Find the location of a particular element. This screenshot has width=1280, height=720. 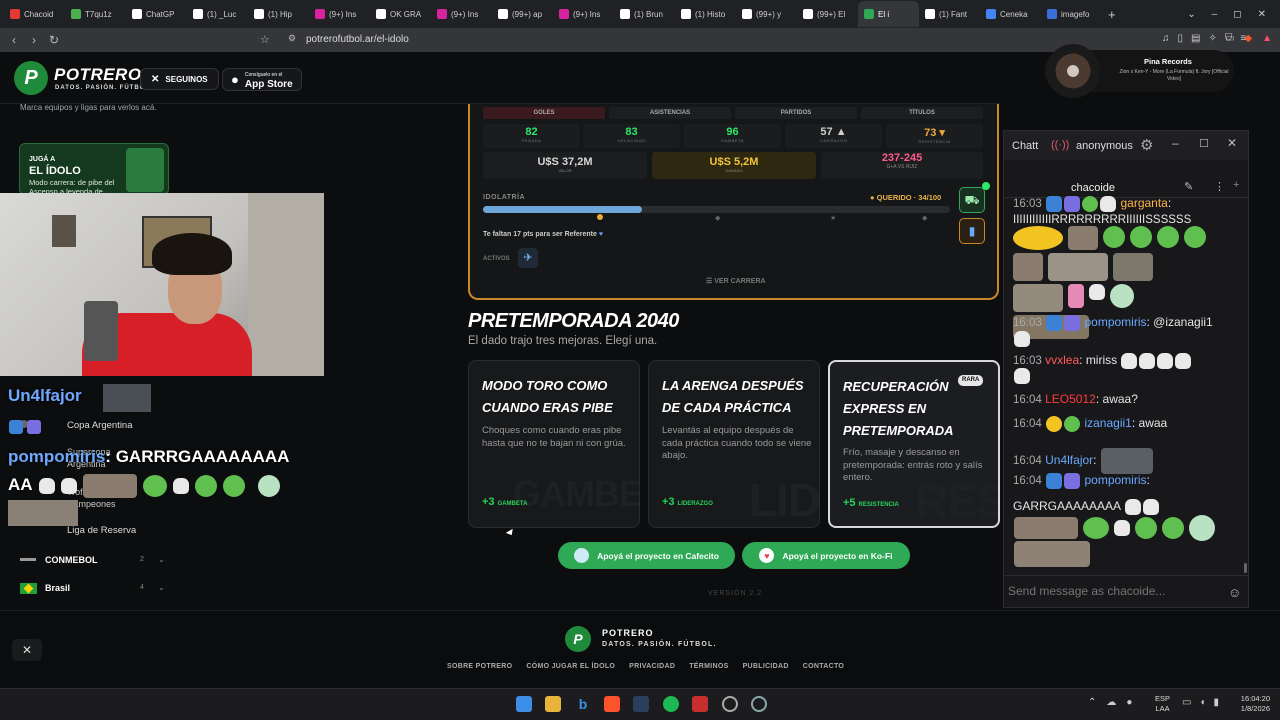

chevron-up-icon: ⌃ is located at coordinates (1092, 702).